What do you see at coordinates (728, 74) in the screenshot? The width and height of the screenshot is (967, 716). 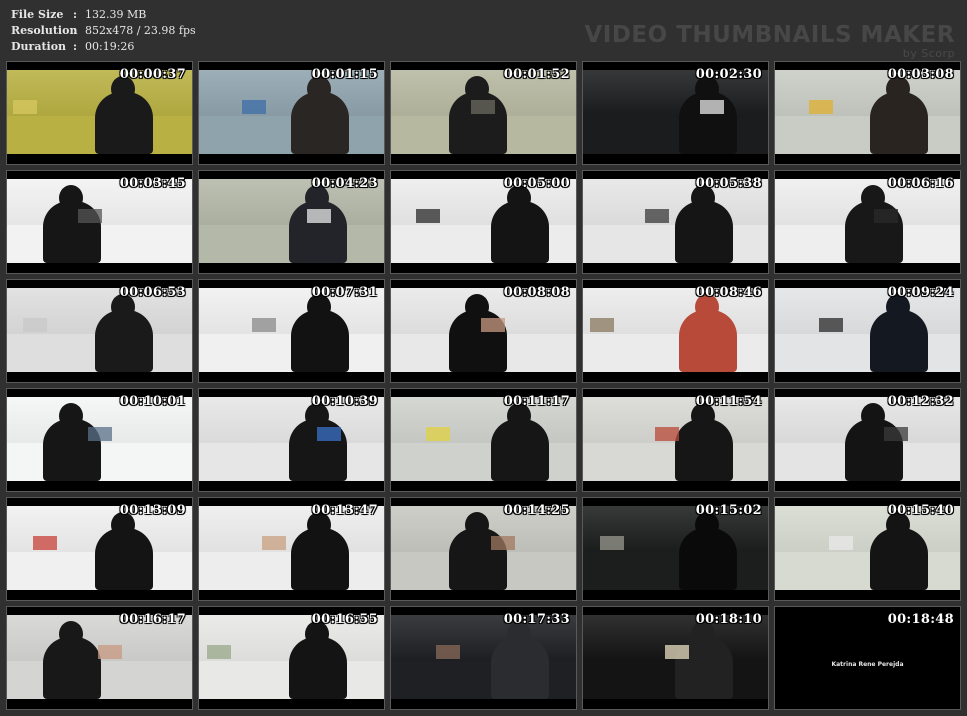 I see `timestamp-label: 00:02:30` at bounding box center [728, 74].